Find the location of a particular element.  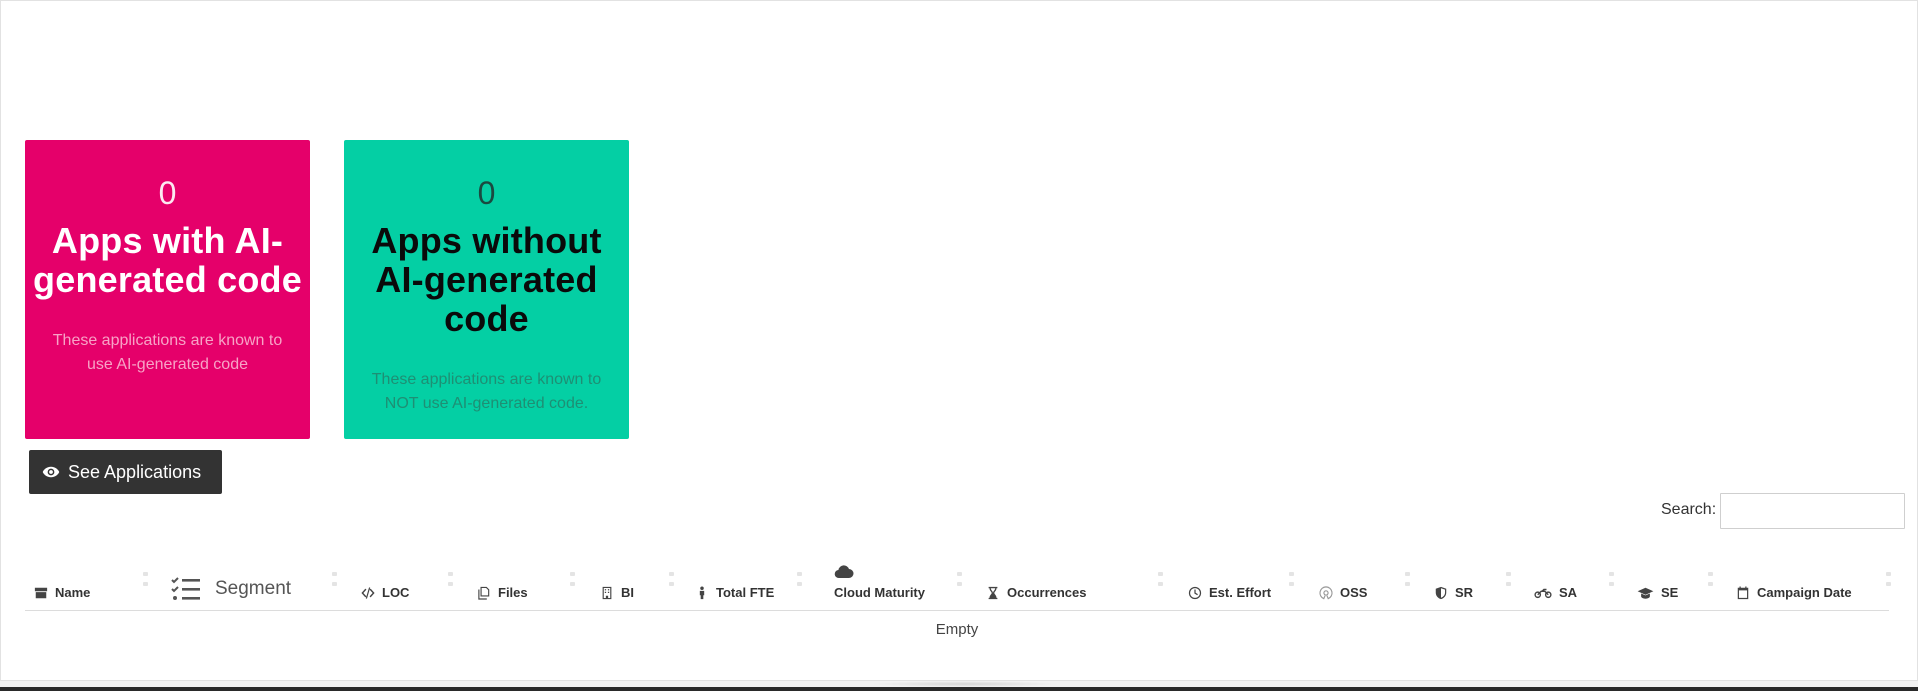

column-bi-label: BI is located at coordinates (627, 592).